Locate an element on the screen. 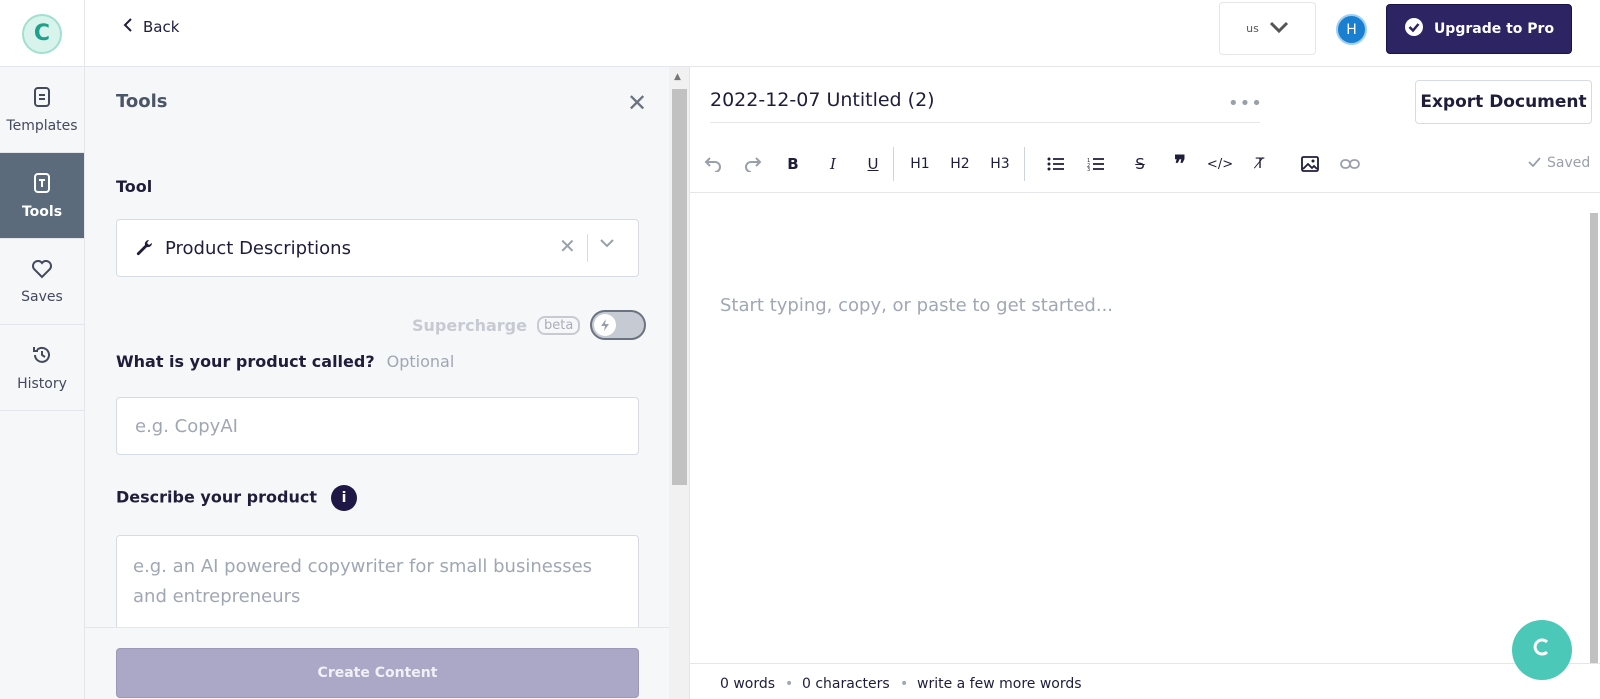  logo-cell: C is located at coordinates (42, 33).